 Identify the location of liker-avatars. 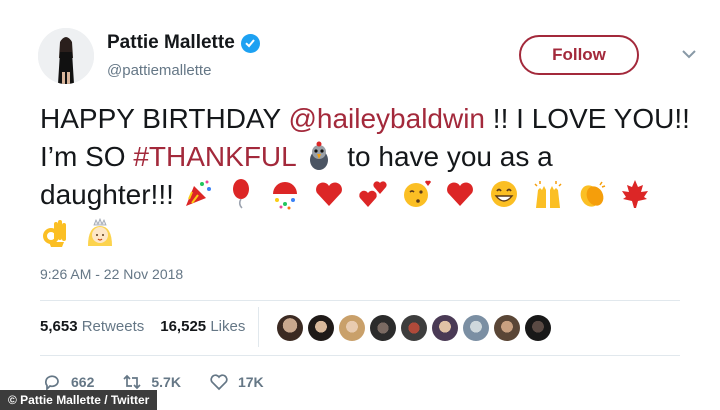
(414, 328).